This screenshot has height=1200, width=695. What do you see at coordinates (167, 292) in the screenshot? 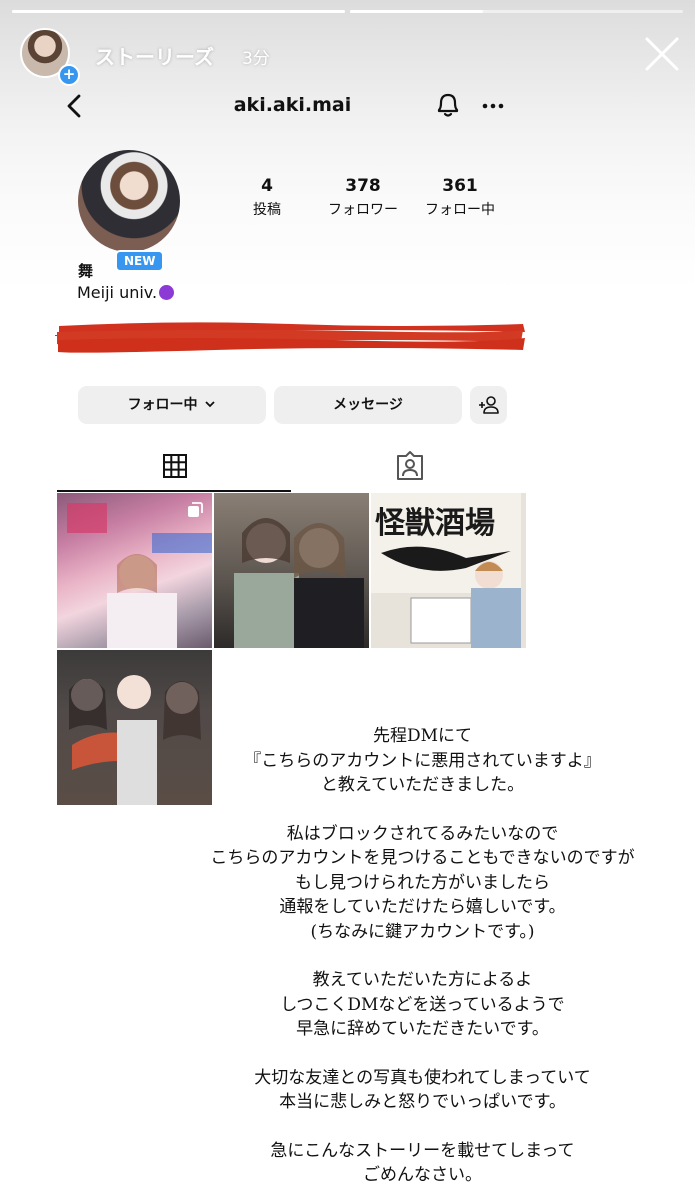
I see `purple-circle-emoji` at bounding box center [167, 292].